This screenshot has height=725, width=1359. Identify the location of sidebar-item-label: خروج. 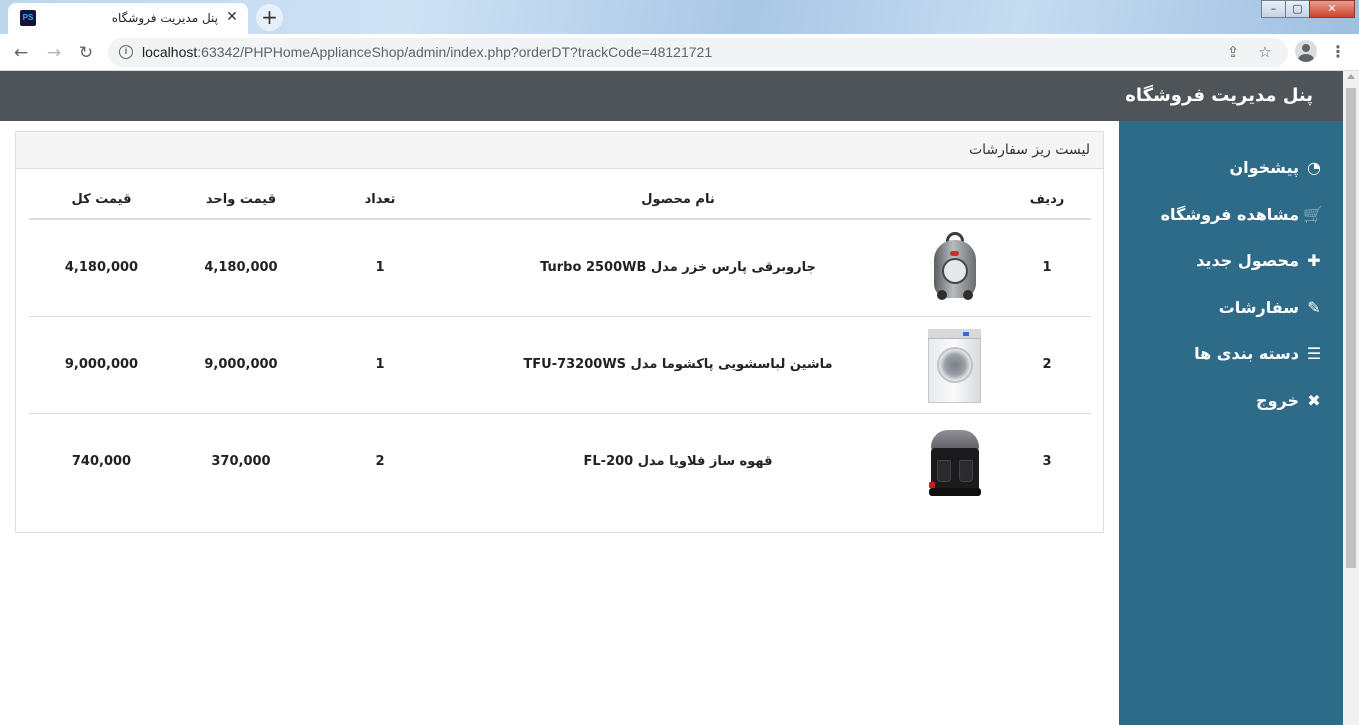
(1277, 400).